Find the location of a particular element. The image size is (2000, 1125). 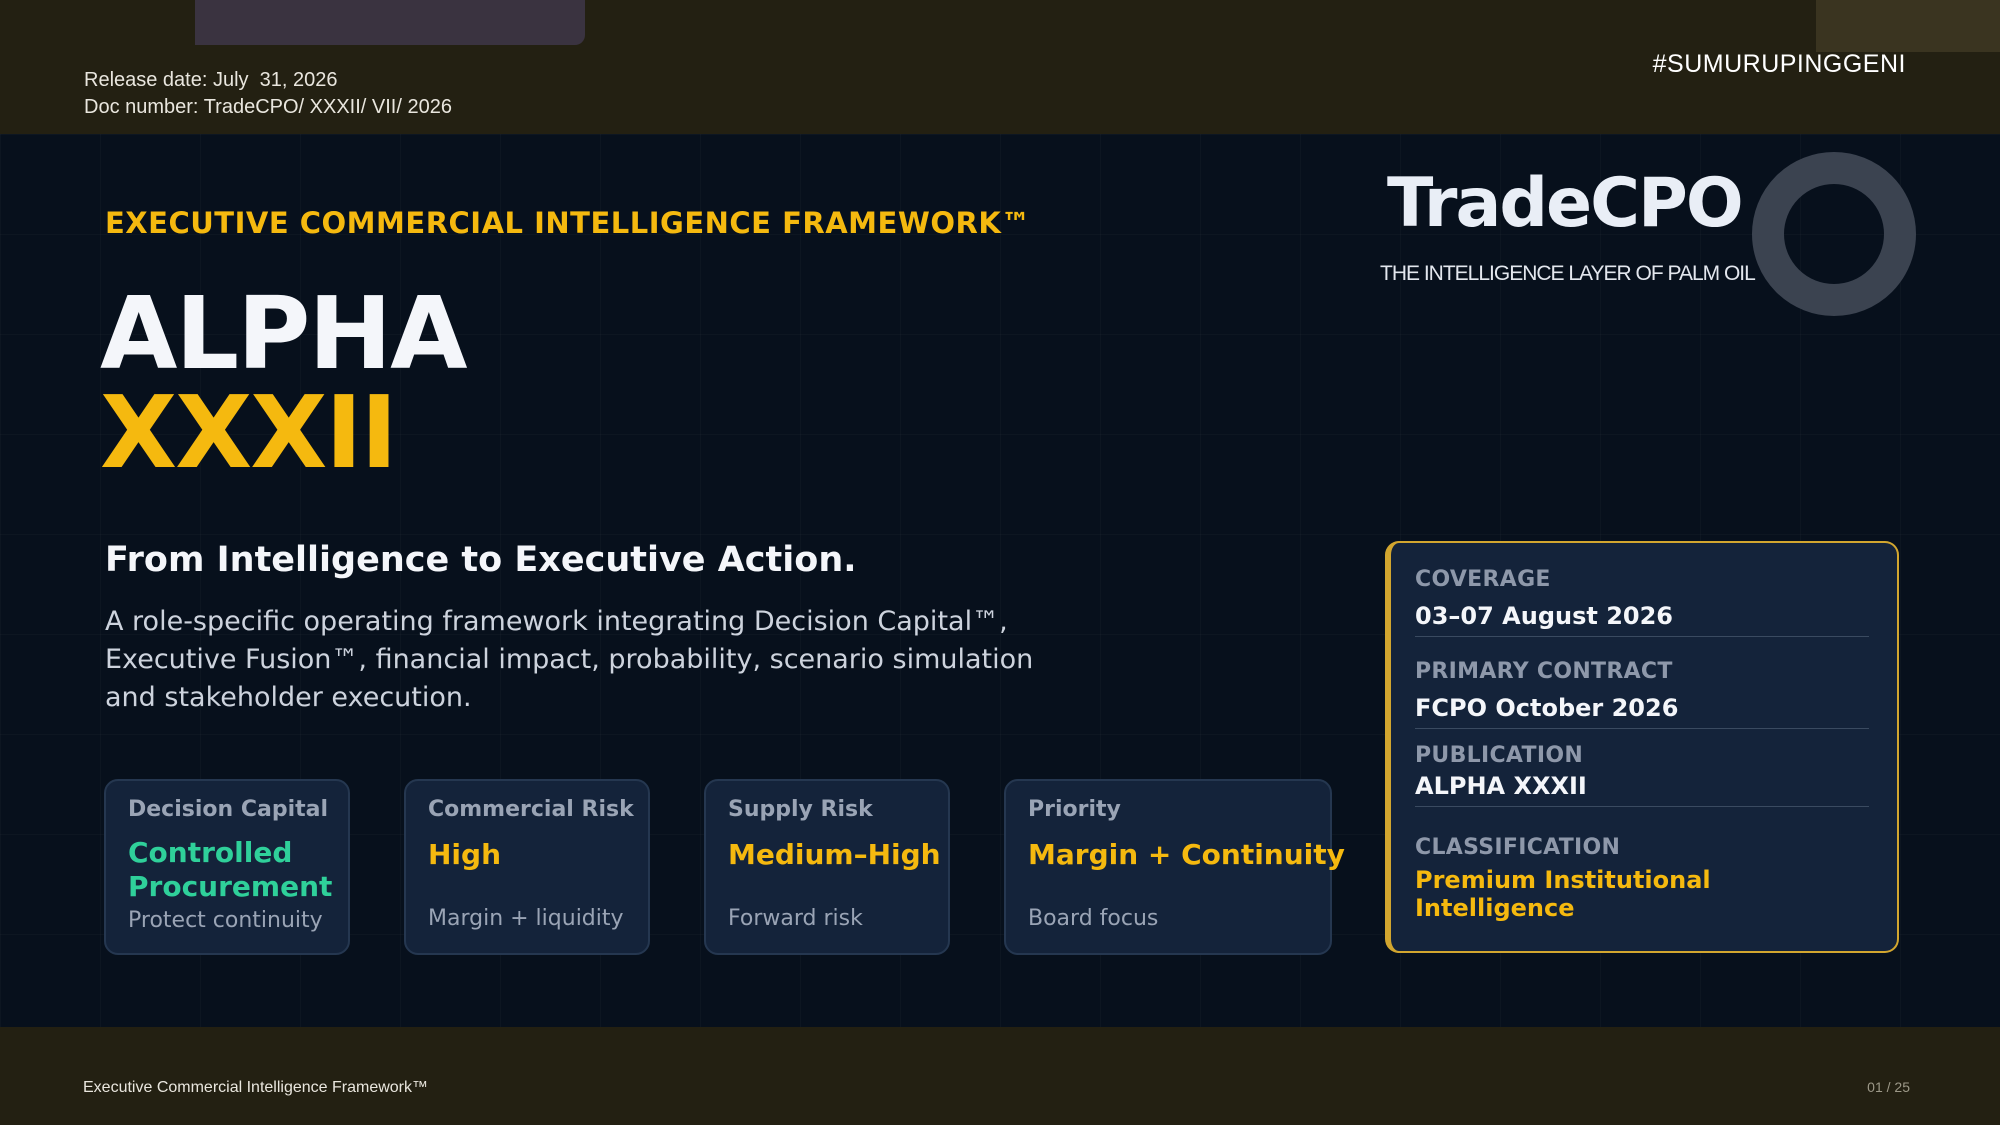

hero-subtitle: XXXII is located at coordinates (249, 432).